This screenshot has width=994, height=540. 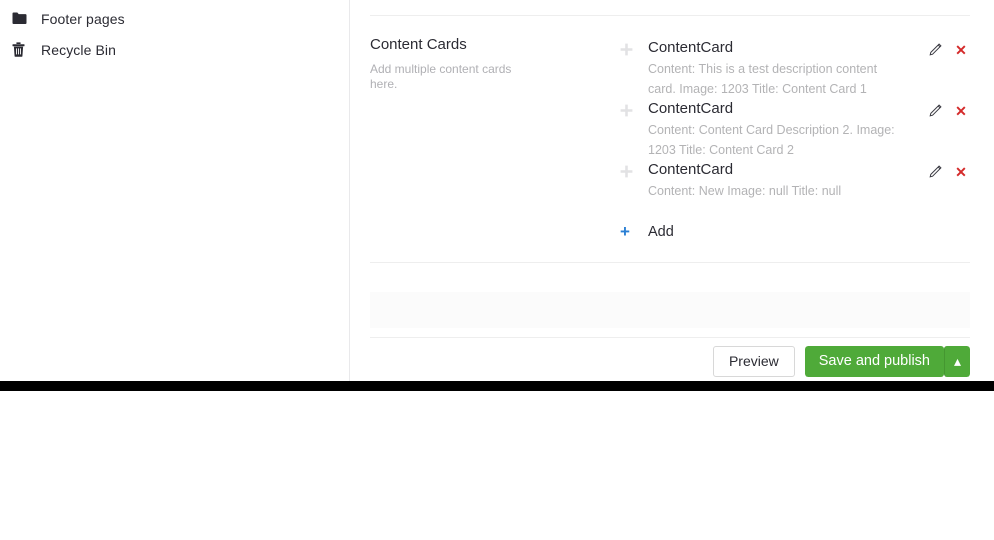 I want to click on trash-icon, so click(x=21, y=49).